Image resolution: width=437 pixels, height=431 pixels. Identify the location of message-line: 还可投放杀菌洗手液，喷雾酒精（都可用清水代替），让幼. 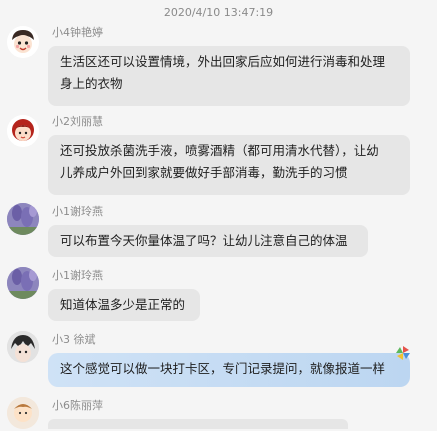
(219, 150).